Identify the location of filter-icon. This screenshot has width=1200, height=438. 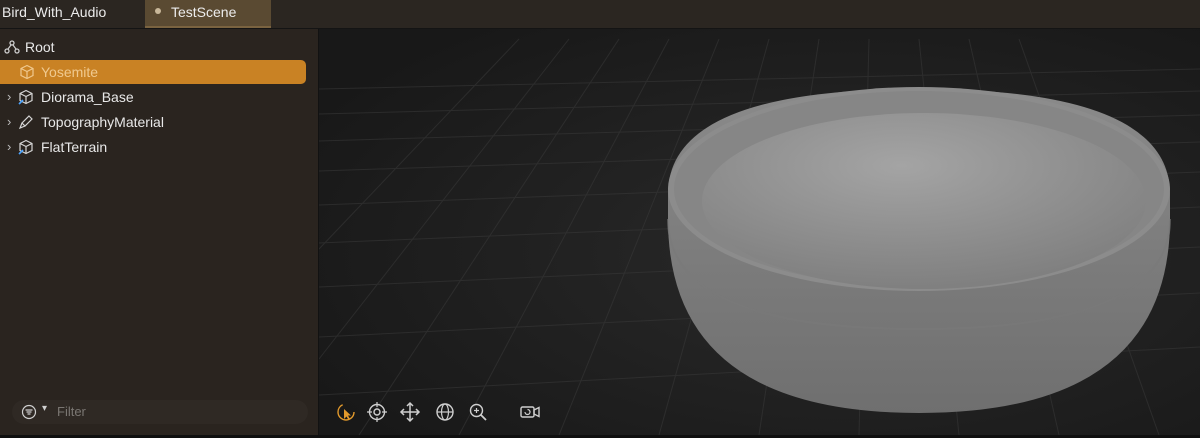
(29, 412).